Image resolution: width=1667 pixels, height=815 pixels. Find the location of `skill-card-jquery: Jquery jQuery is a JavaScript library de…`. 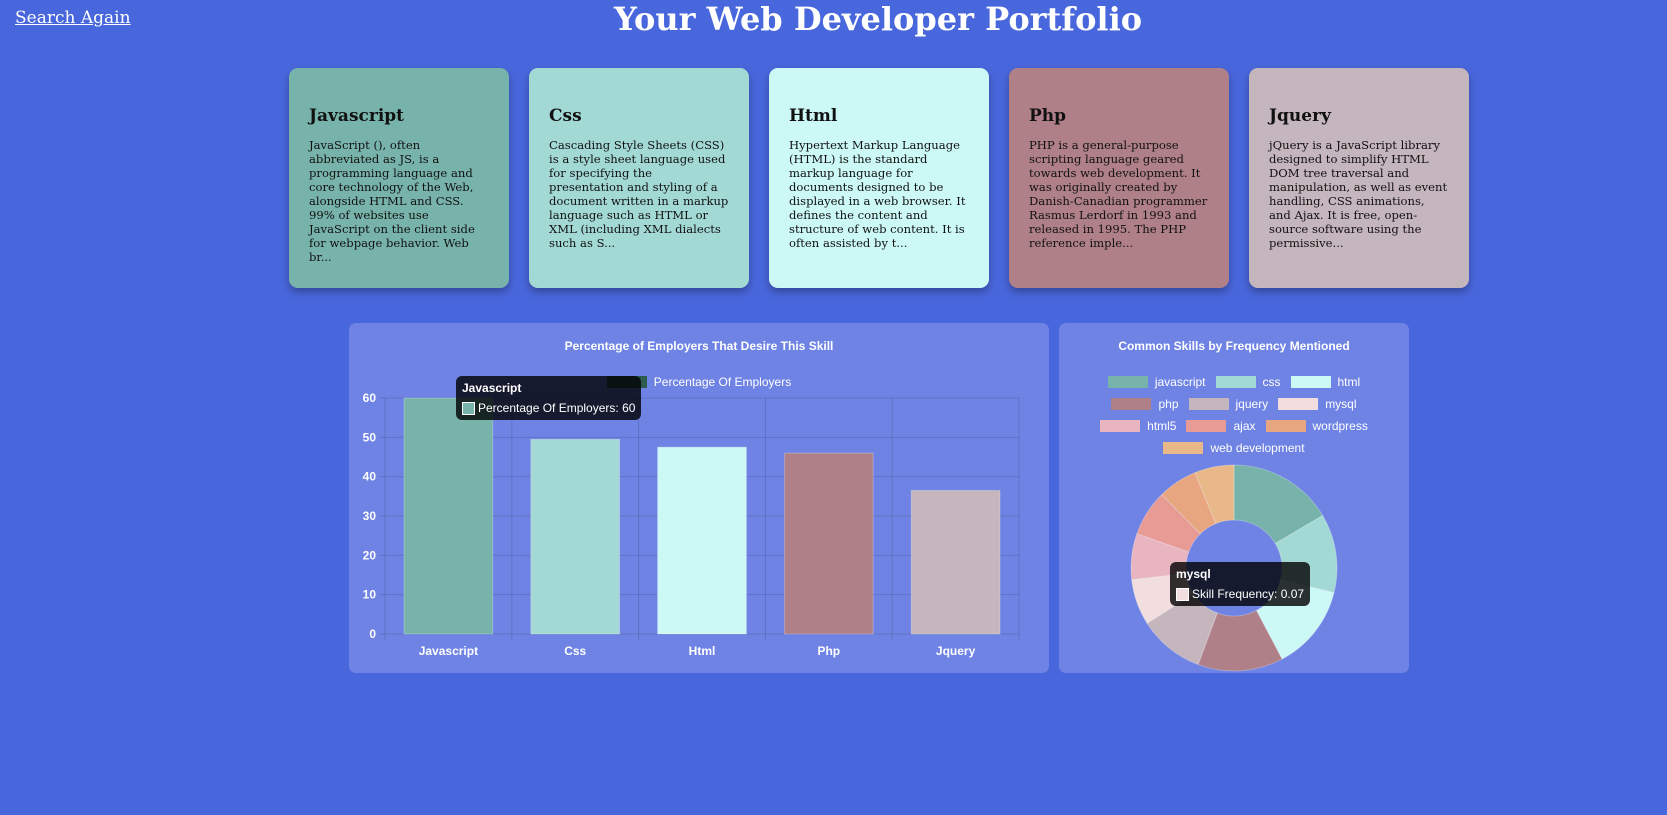

skill-card-jquery: Jquery jQuery is a JavaScript library de… is located at coordinates (1359, 178).